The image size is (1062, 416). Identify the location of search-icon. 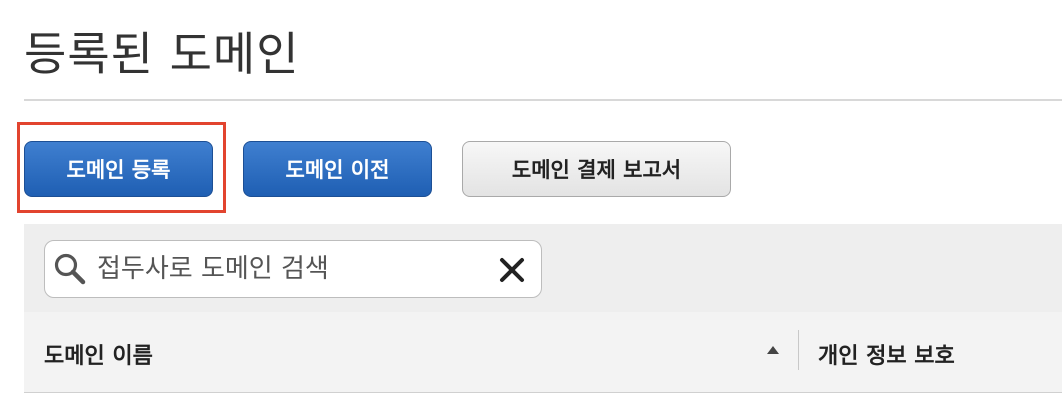
(70, 269).